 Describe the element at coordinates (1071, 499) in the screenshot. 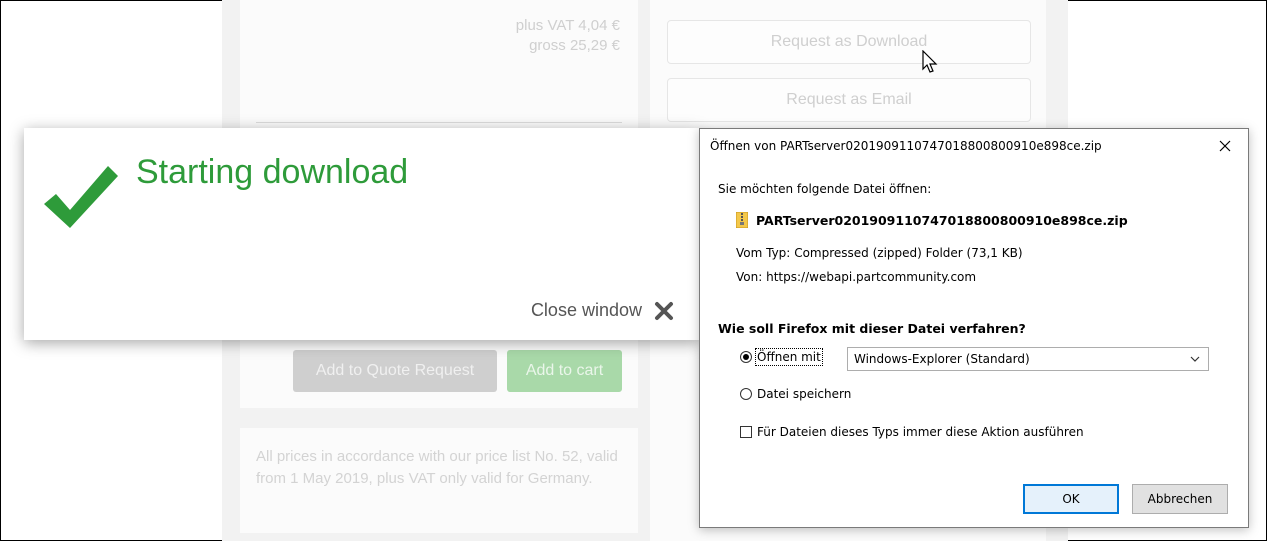

I see `ok-button: OK` at that location.